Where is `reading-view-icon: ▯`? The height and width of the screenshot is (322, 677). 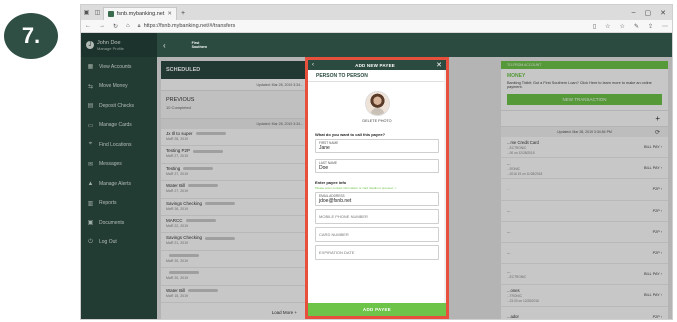
reading-view-icon: ▯ is located at coordinates (594, 26).